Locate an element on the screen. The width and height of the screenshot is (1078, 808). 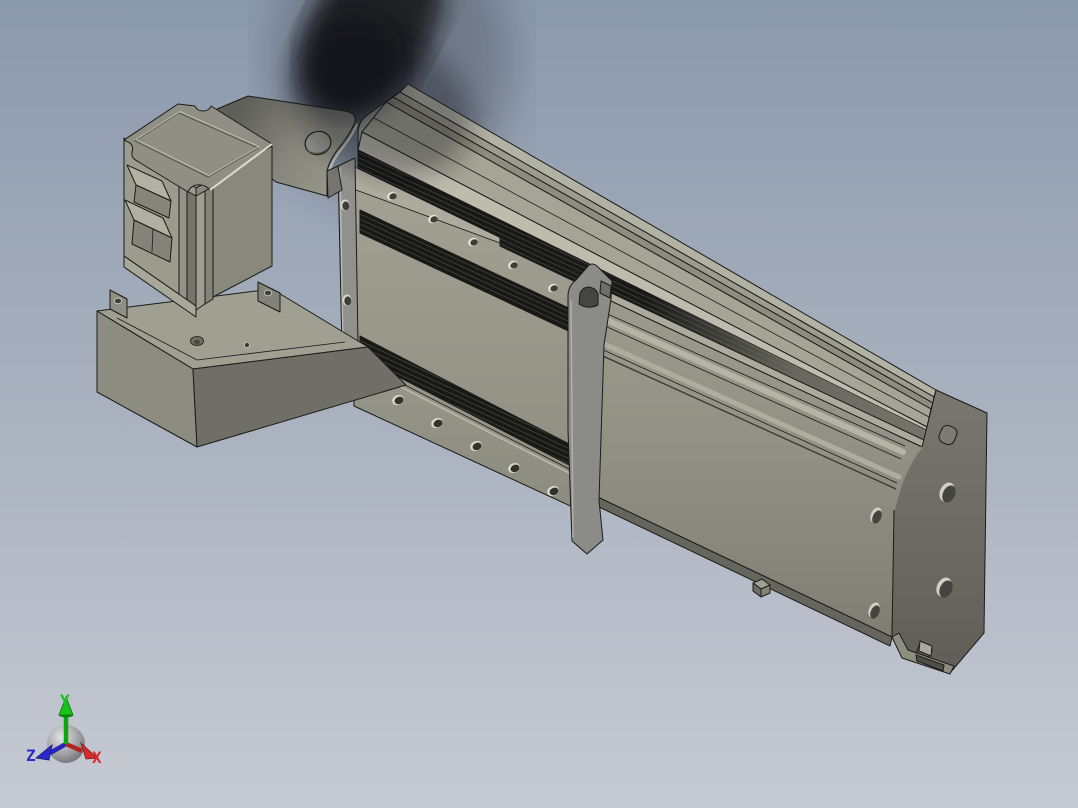
x-axis-label: X is located at coordinates (97, 757).